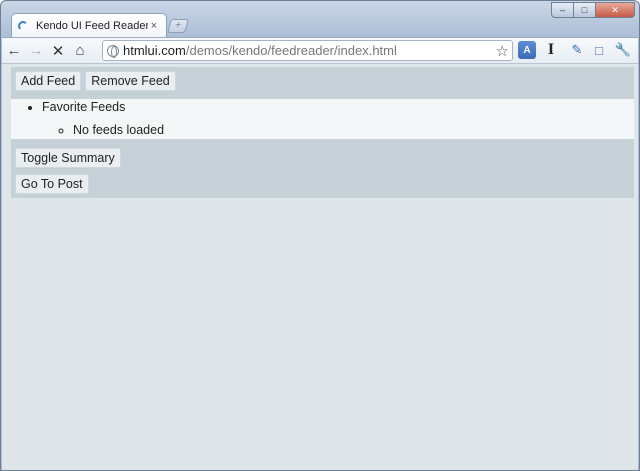 The height and width of the screenshot is (471, 640). What do you see at coordinates (502, 51) in the screenshot?
I see `bookmark-star-icon: ☆` at bounding box center [502, 51].